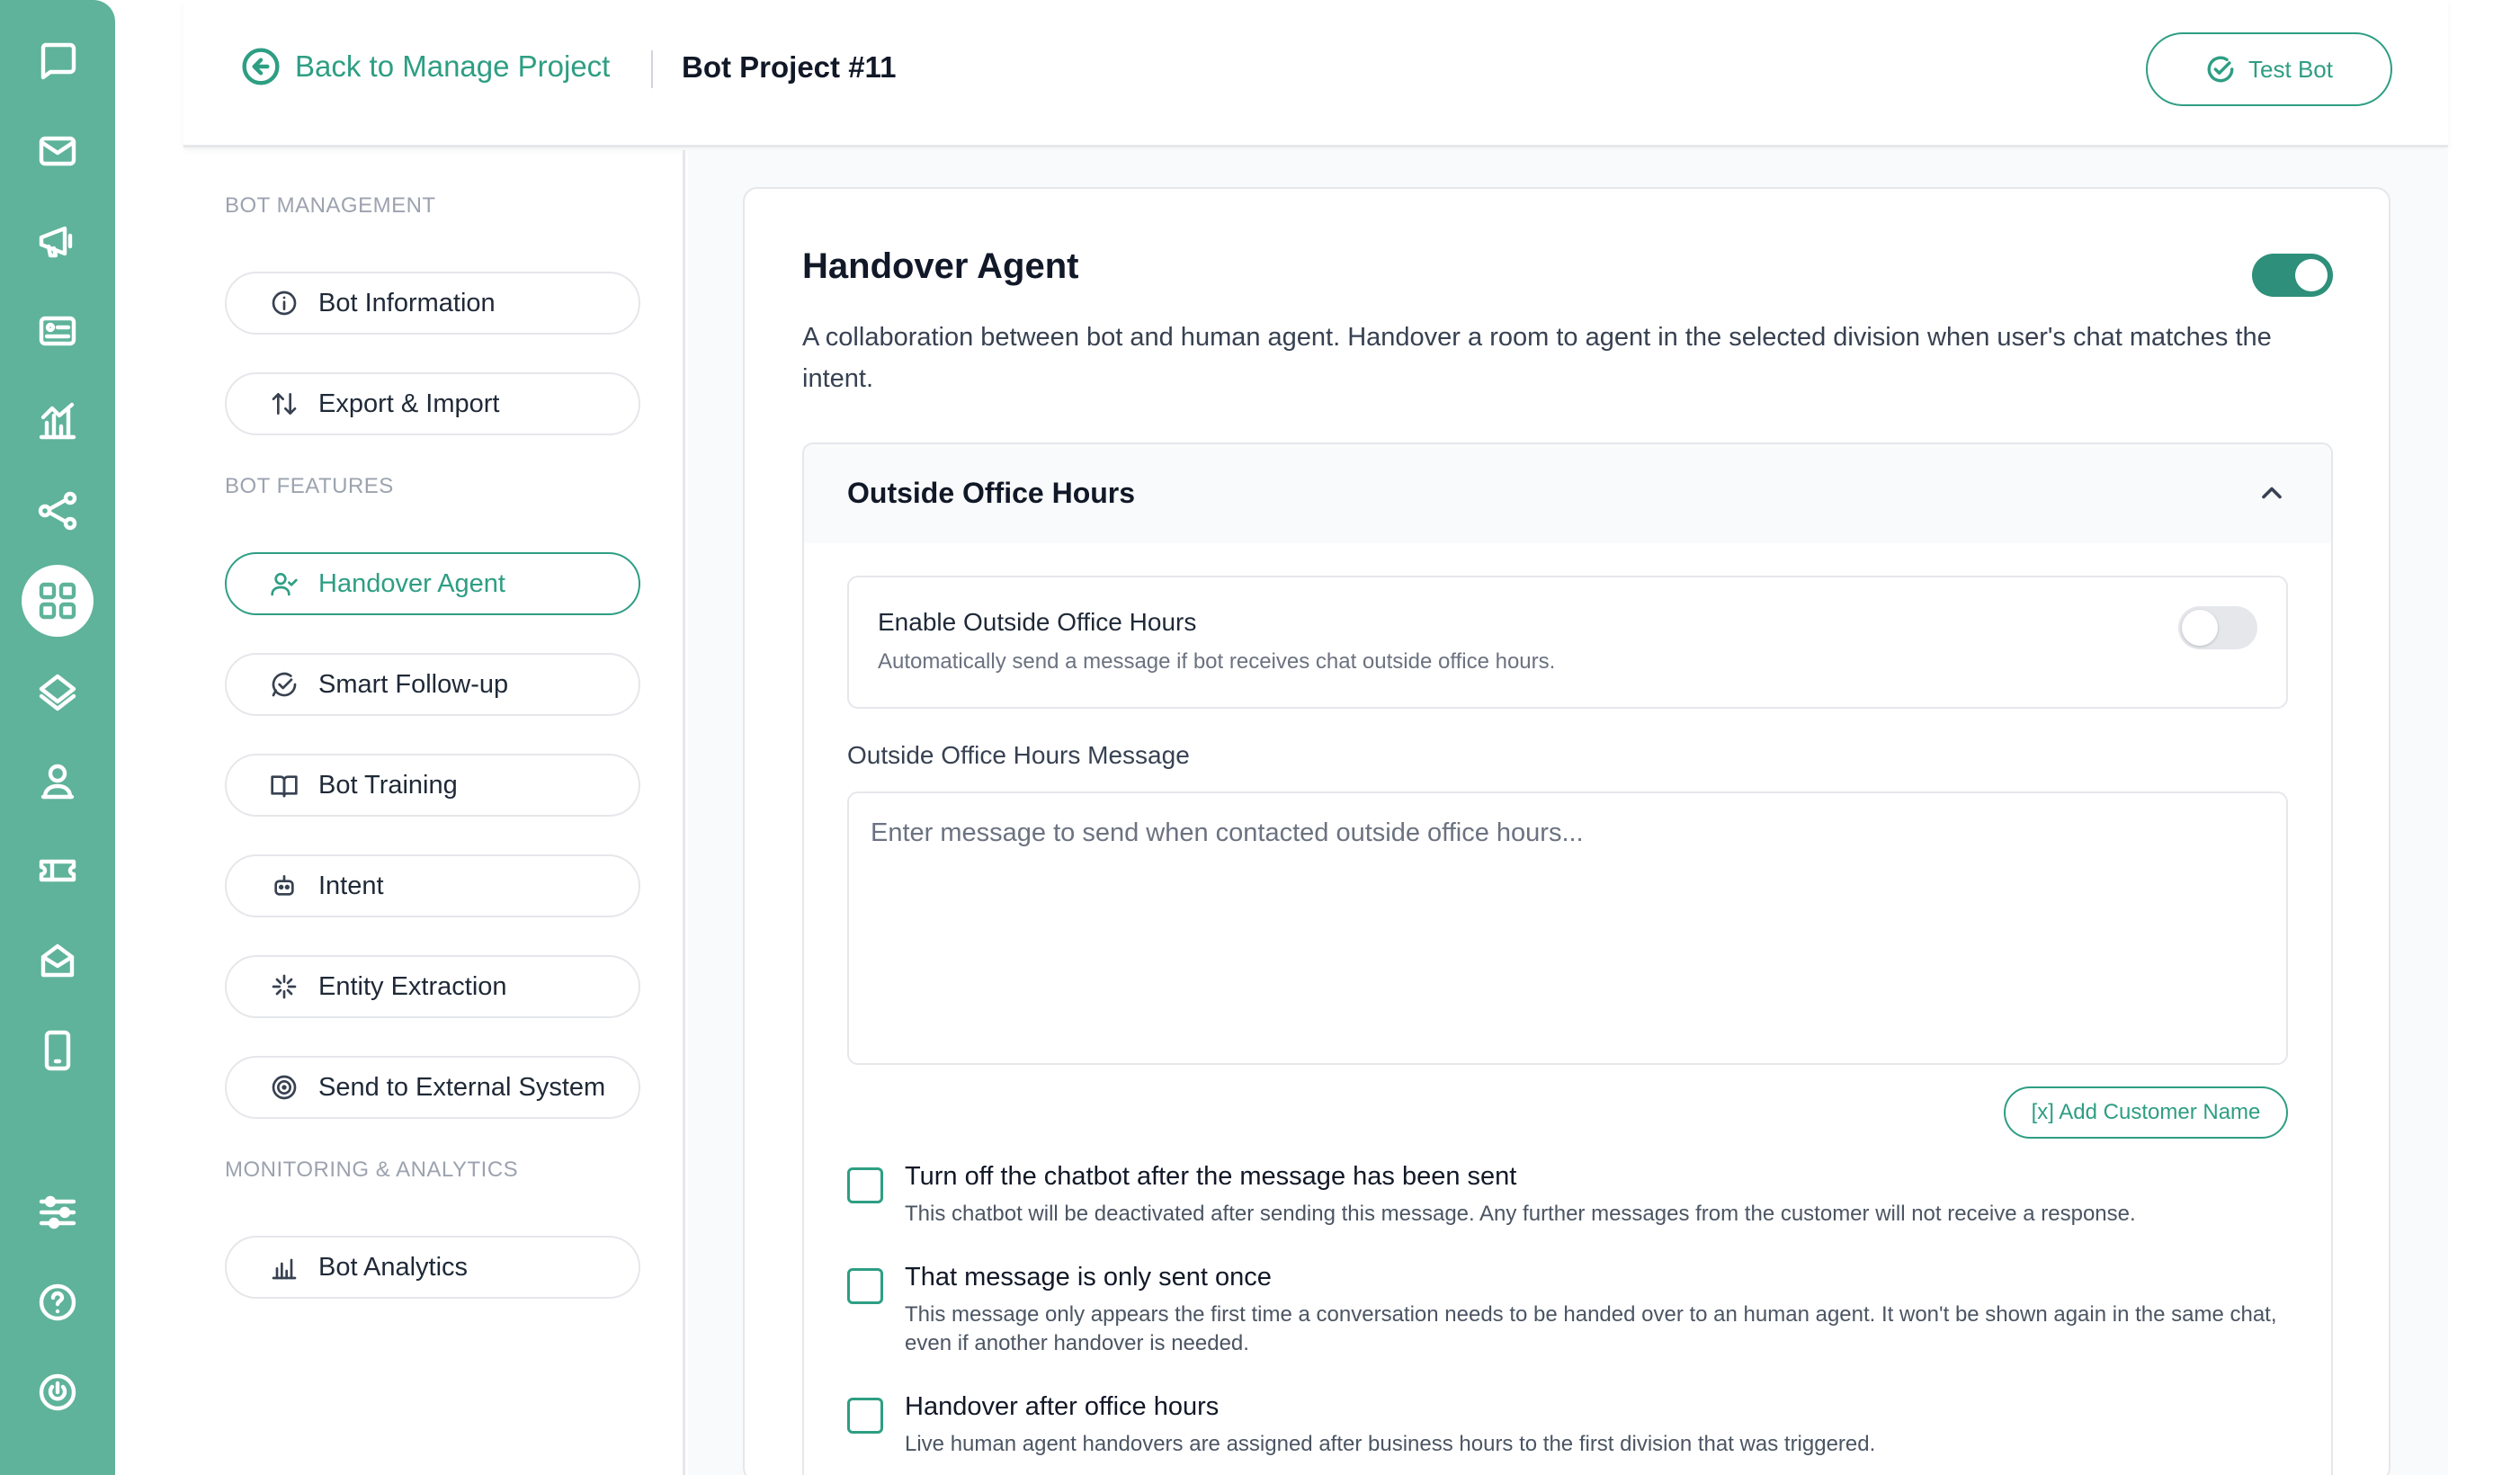  What do you see at coordinates (57, 737) in the screenshot?
I see `icon-rail` at bounding box center [57, 737].